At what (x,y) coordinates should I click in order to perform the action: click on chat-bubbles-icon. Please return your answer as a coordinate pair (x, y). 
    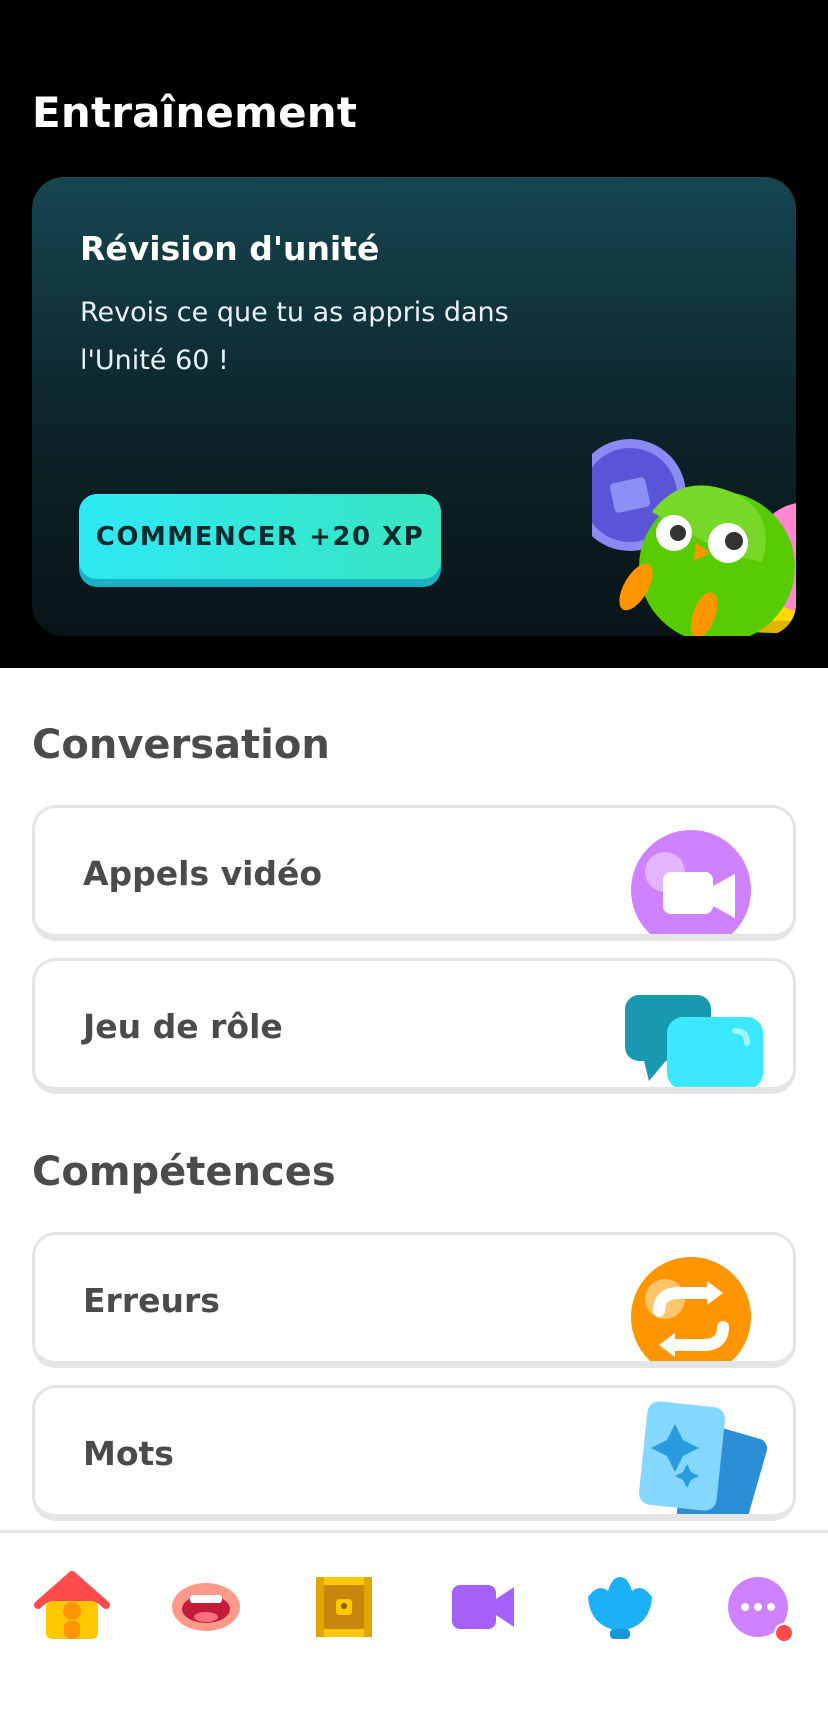
    Looking at the image, I should click on (694, 1041).